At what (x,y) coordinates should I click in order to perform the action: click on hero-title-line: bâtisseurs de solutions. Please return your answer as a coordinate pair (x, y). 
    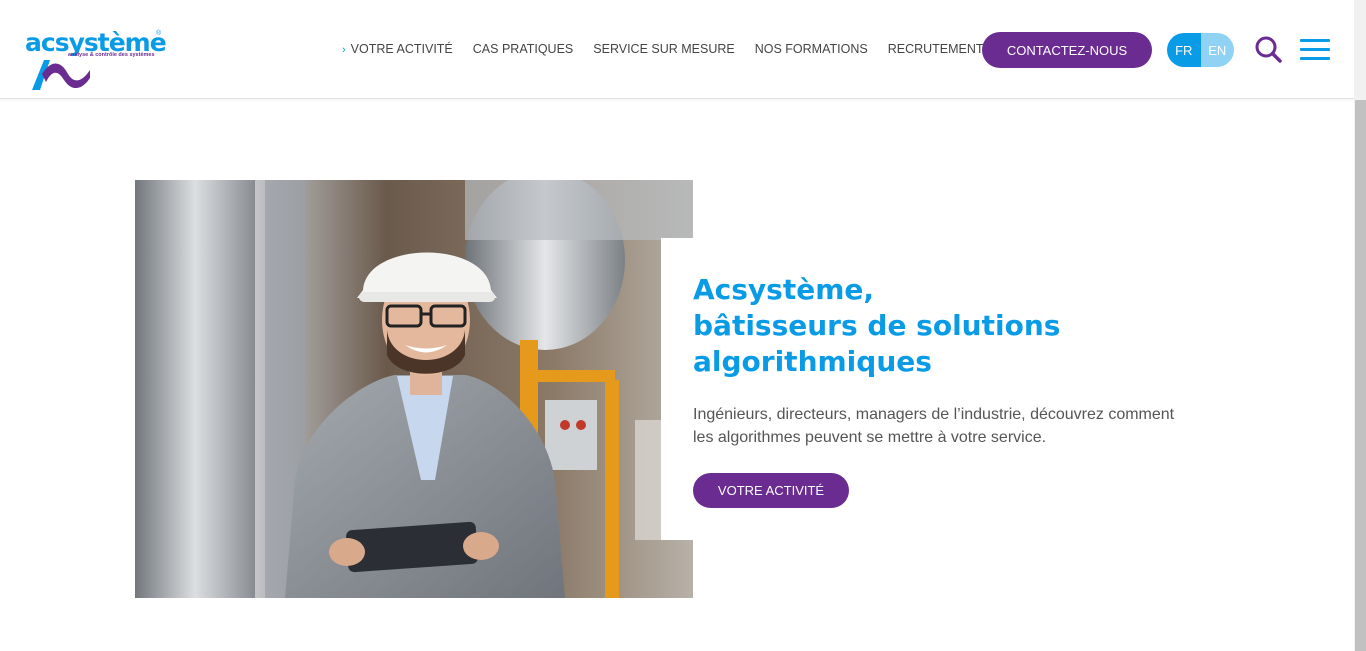
    Looking at the image, I should click on (877, 325).